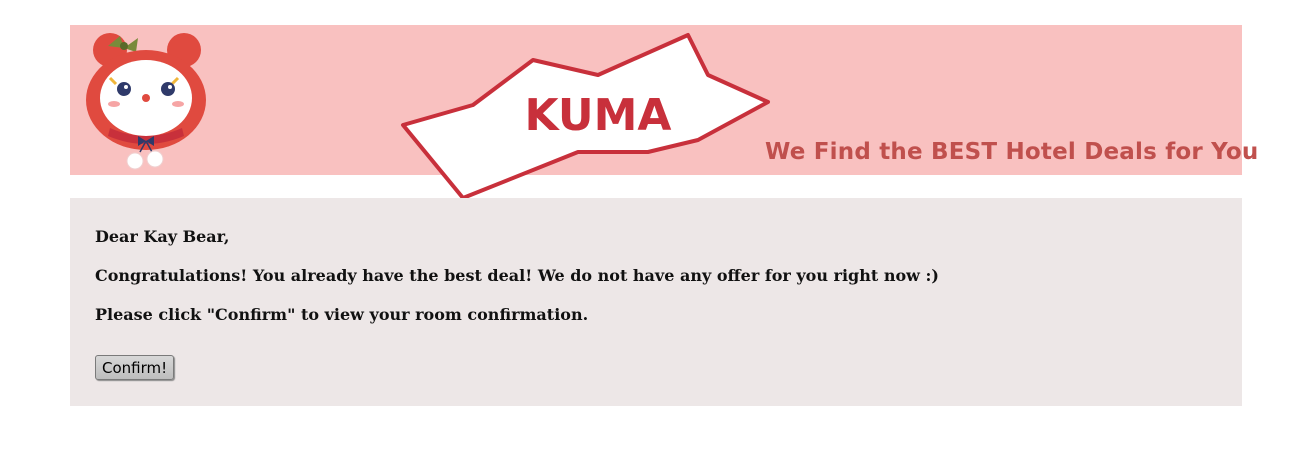  What do you see at coordinates (1012, 152) in the screenshot?
I see `tagline: We Find the BEST Hotel Deals for You` at bounding box center [1012, 152].